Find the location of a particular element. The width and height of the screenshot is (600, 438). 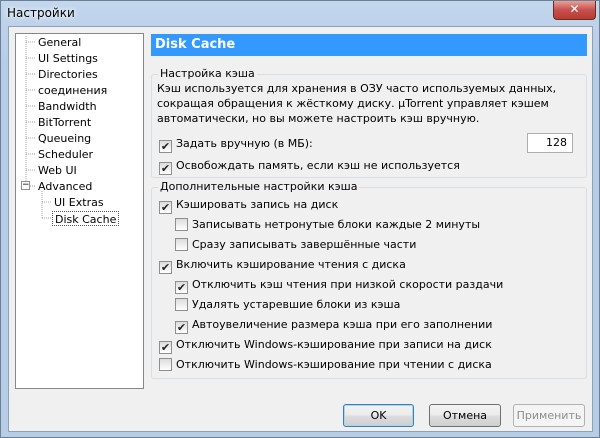

read-cache-checkbox: ✔ is located at coordinates (165, 267).